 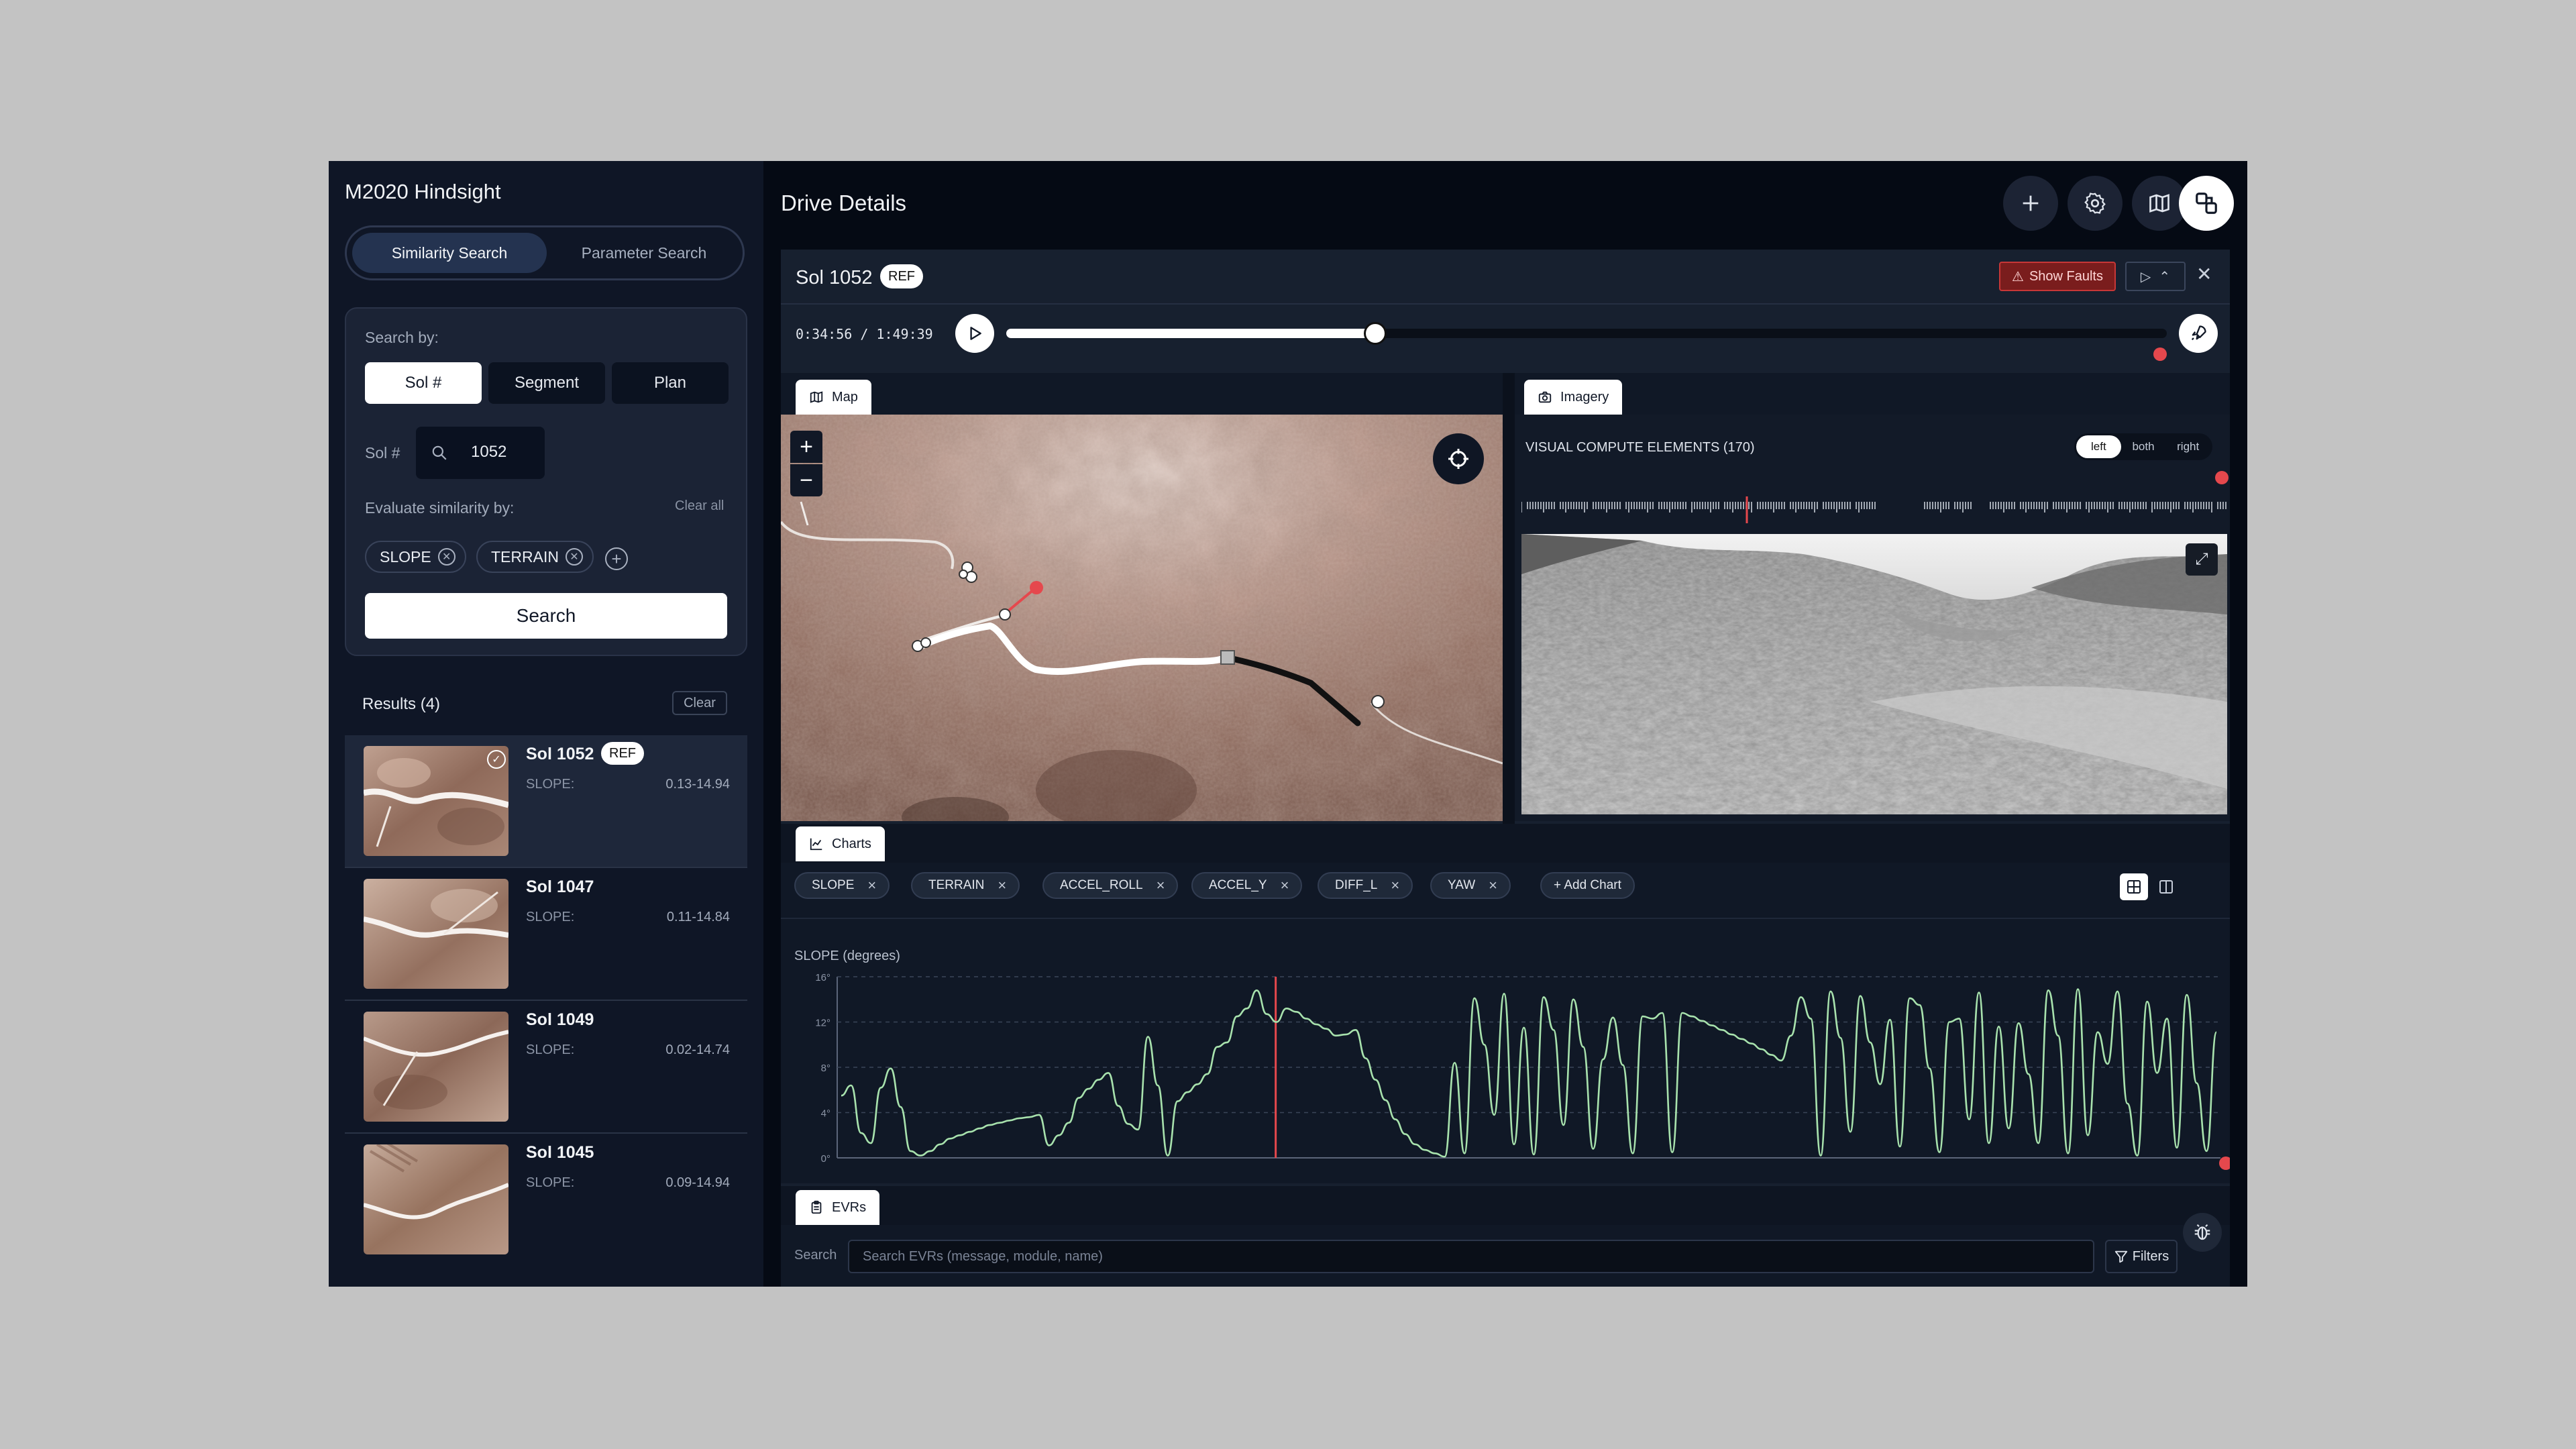 I want to click on bug-icon, so click(x=2202, y=1232).